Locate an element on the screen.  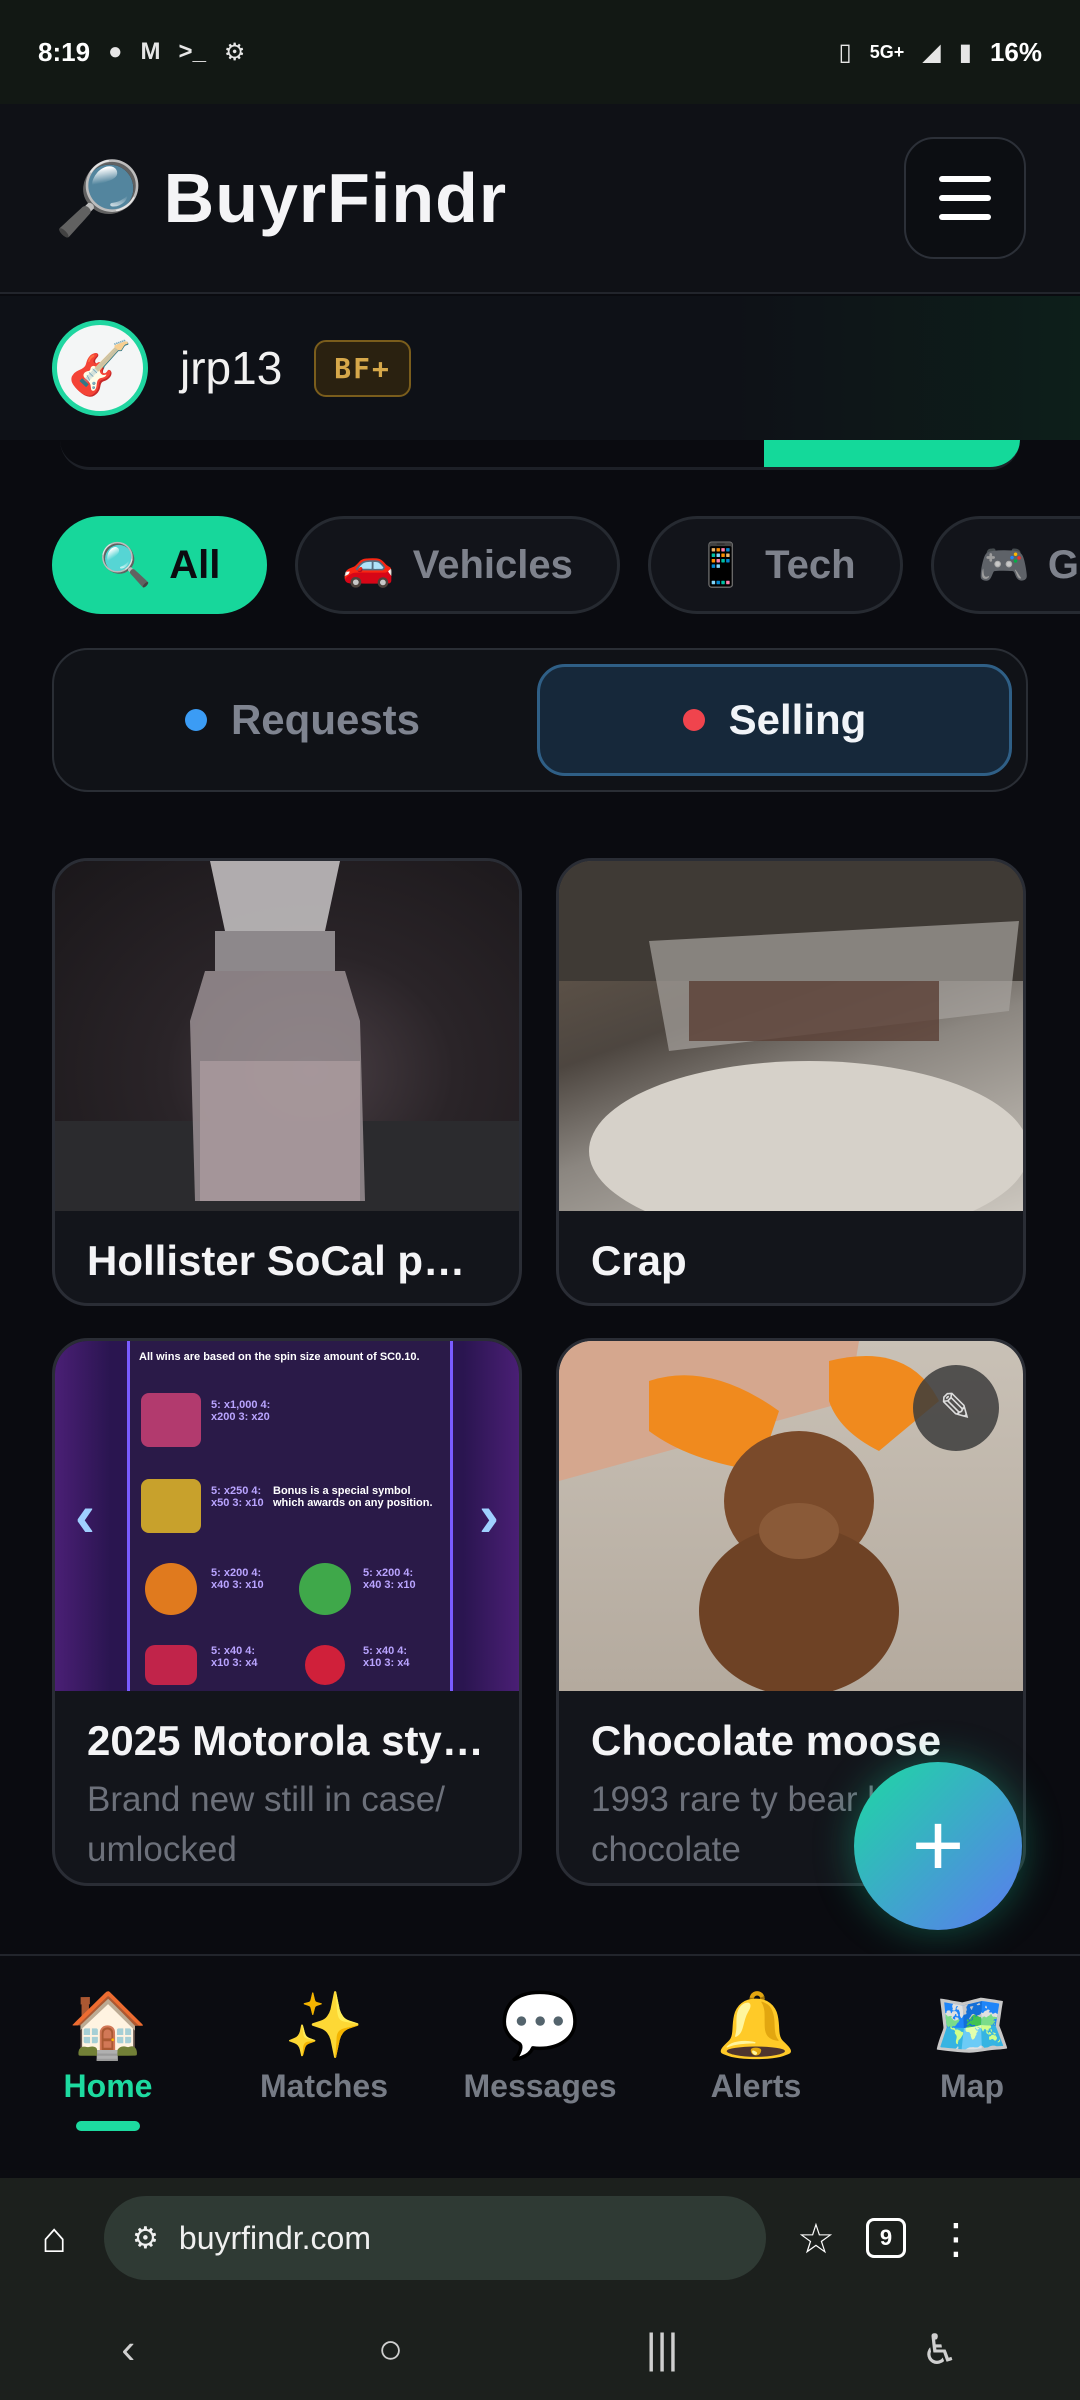
phone-icon: 📱 is located at coordinates (721, 564).